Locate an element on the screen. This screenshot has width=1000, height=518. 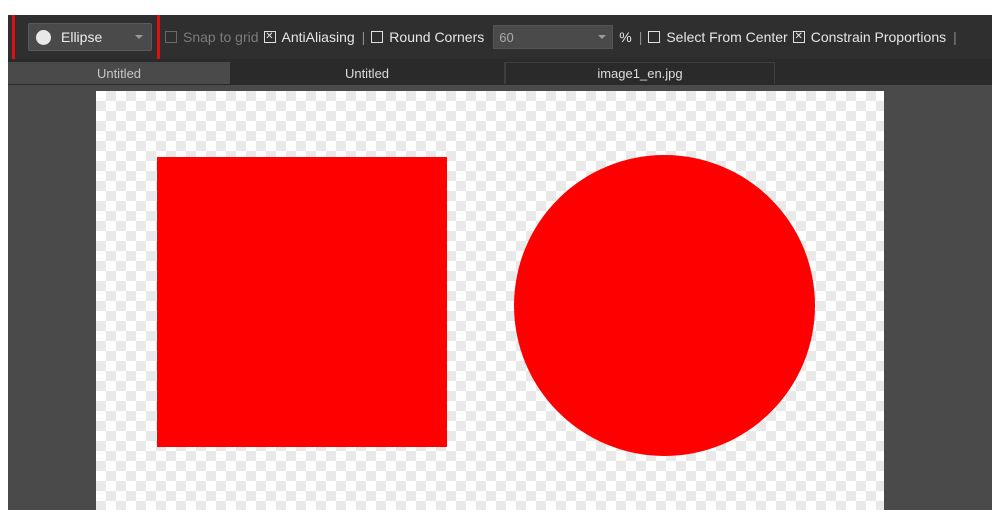
round-corners-value: 60 is located at coordinates (506, 37).